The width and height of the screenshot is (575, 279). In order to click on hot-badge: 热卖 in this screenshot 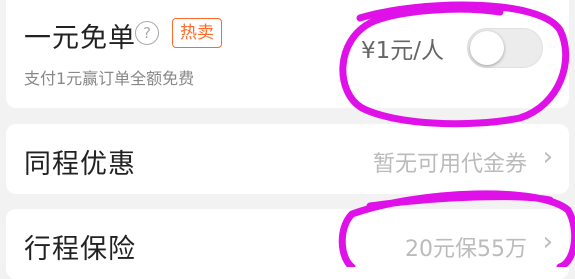, I will do `click(197, 33)`.